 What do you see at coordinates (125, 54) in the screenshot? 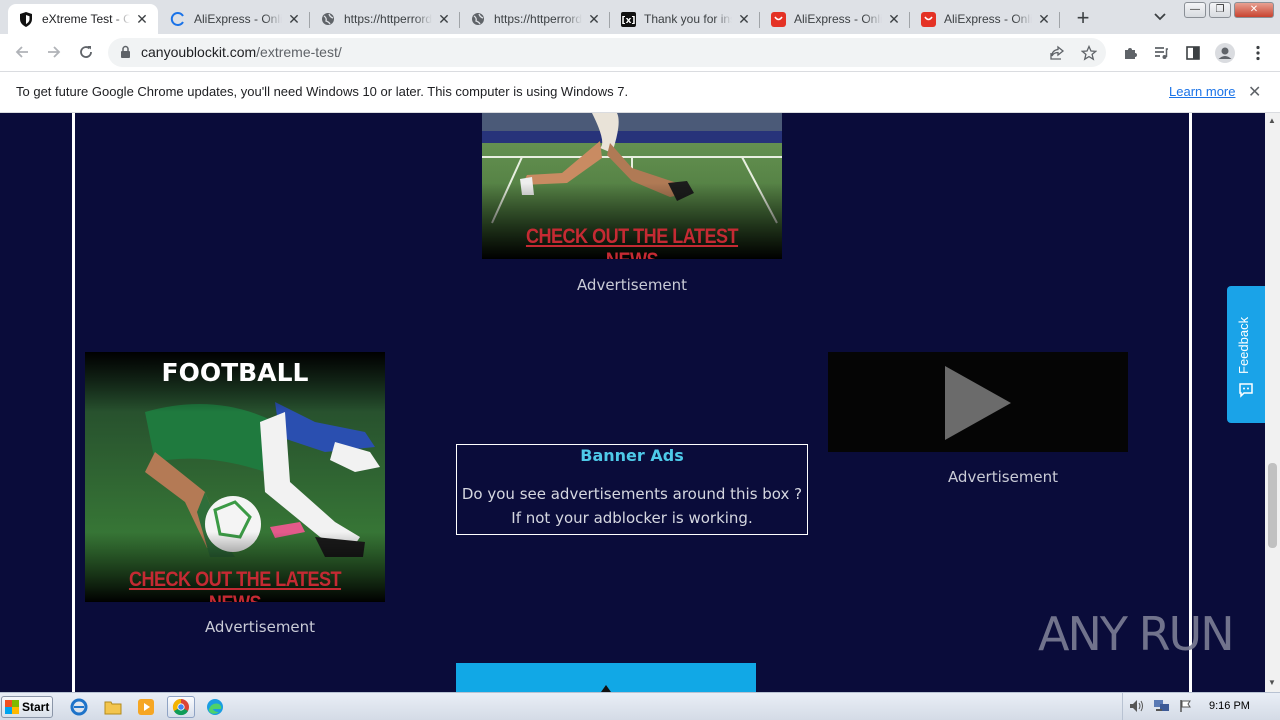
I see `lock-icon` at bounding box center [125, 54].